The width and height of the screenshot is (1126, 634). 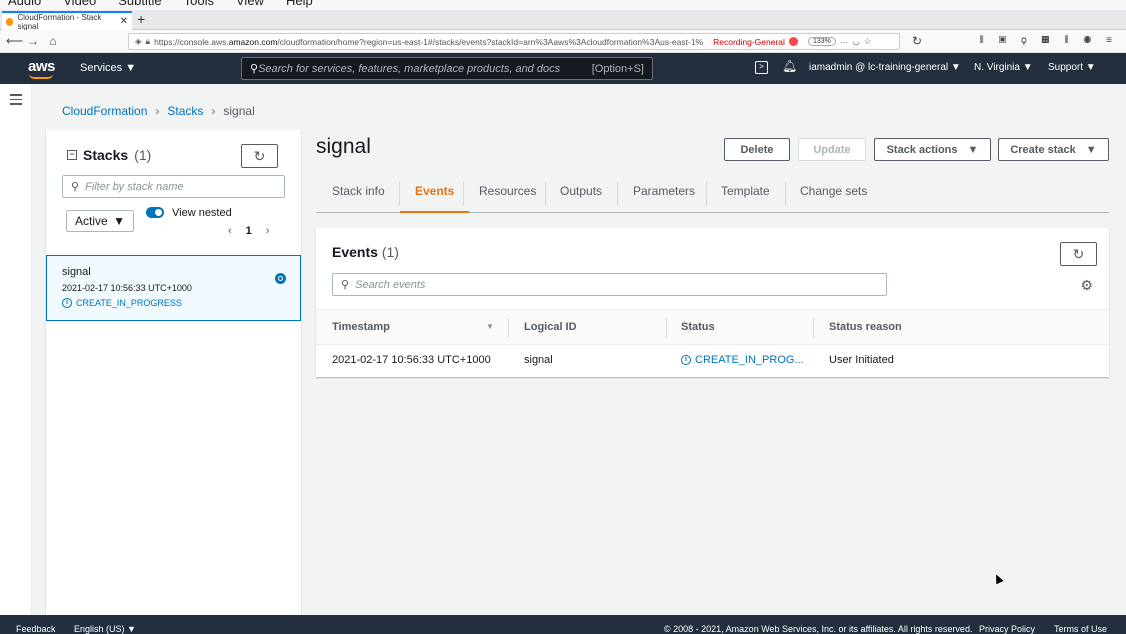 What do you see at coordinates (16, 349) in the screenshot?
I see `side-navigation` at bounding box center [16, 349].